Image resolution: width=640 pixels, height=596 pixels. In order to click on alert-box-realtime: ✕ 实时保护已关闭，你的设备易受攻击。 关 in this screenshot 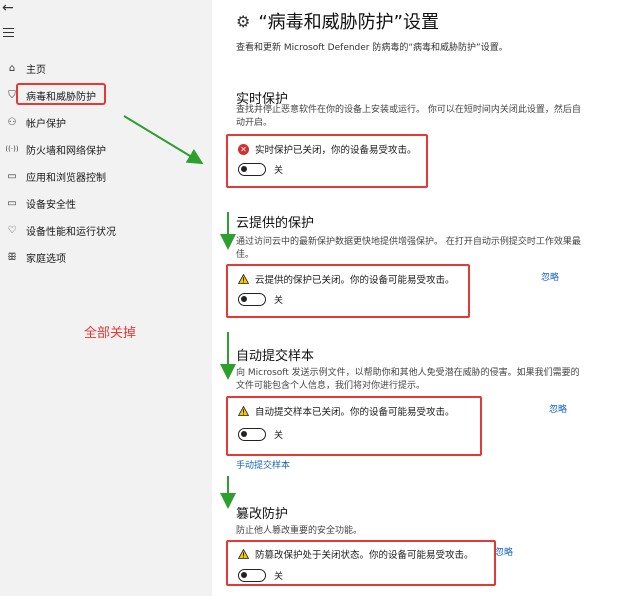, I will do `click(327, 161)`.